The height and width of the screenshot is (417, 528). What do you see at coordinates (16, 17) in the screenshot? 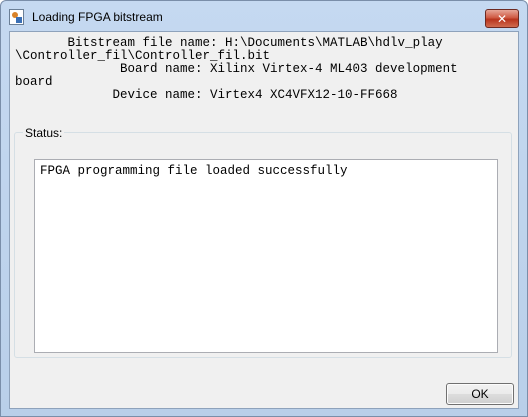
I see `matlab-app-icon` at bounding box center [16, 17].